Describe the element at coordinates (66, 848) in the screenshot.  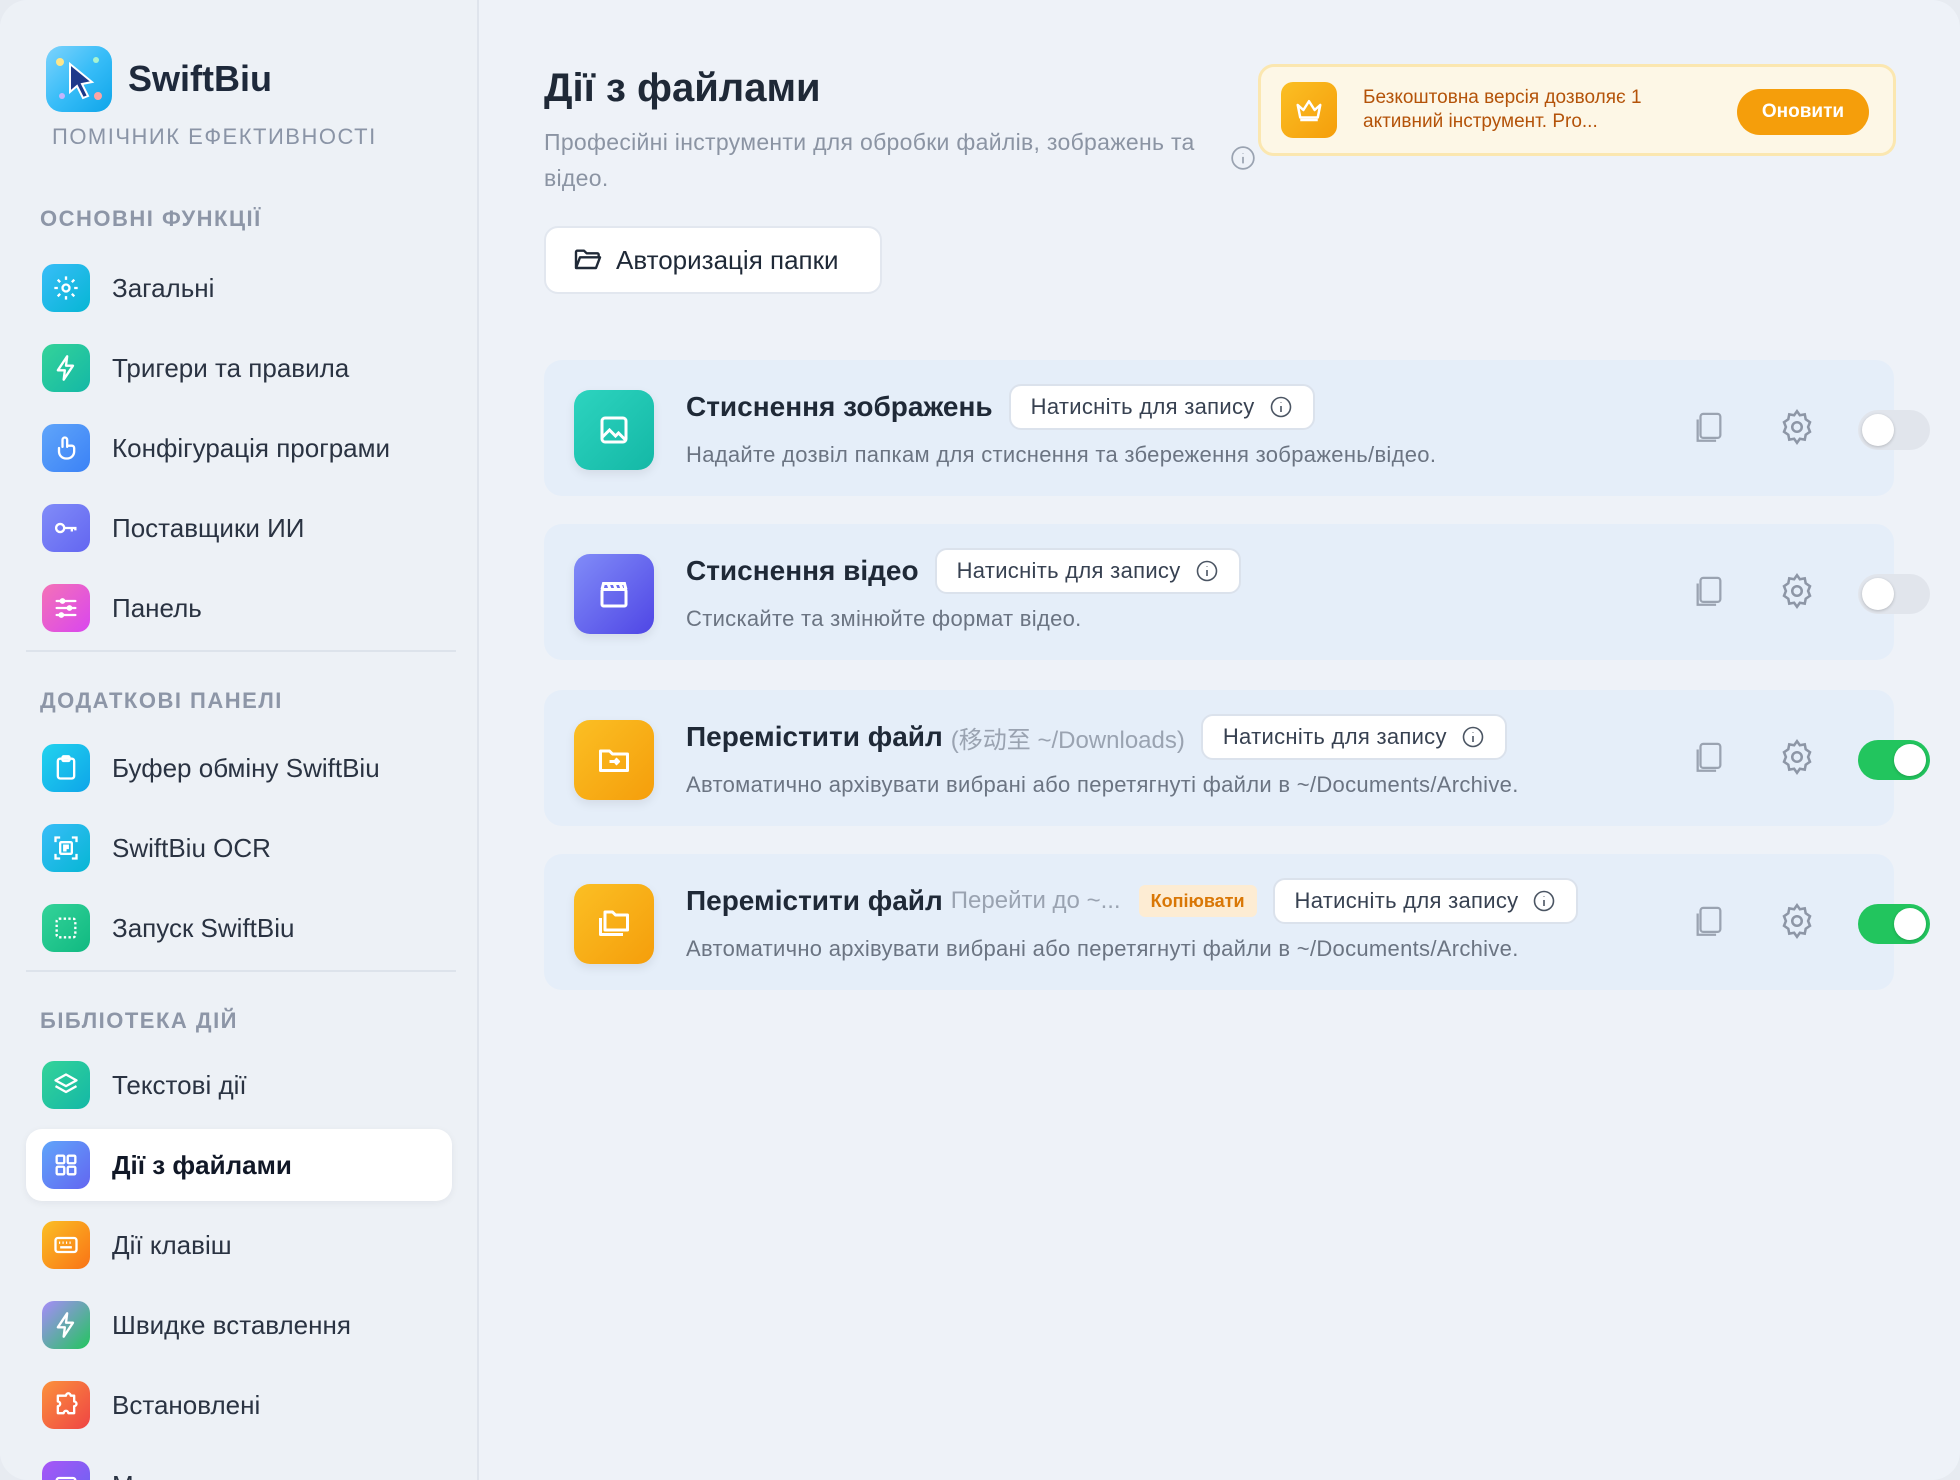
I see `scan-text-icon` at that location.